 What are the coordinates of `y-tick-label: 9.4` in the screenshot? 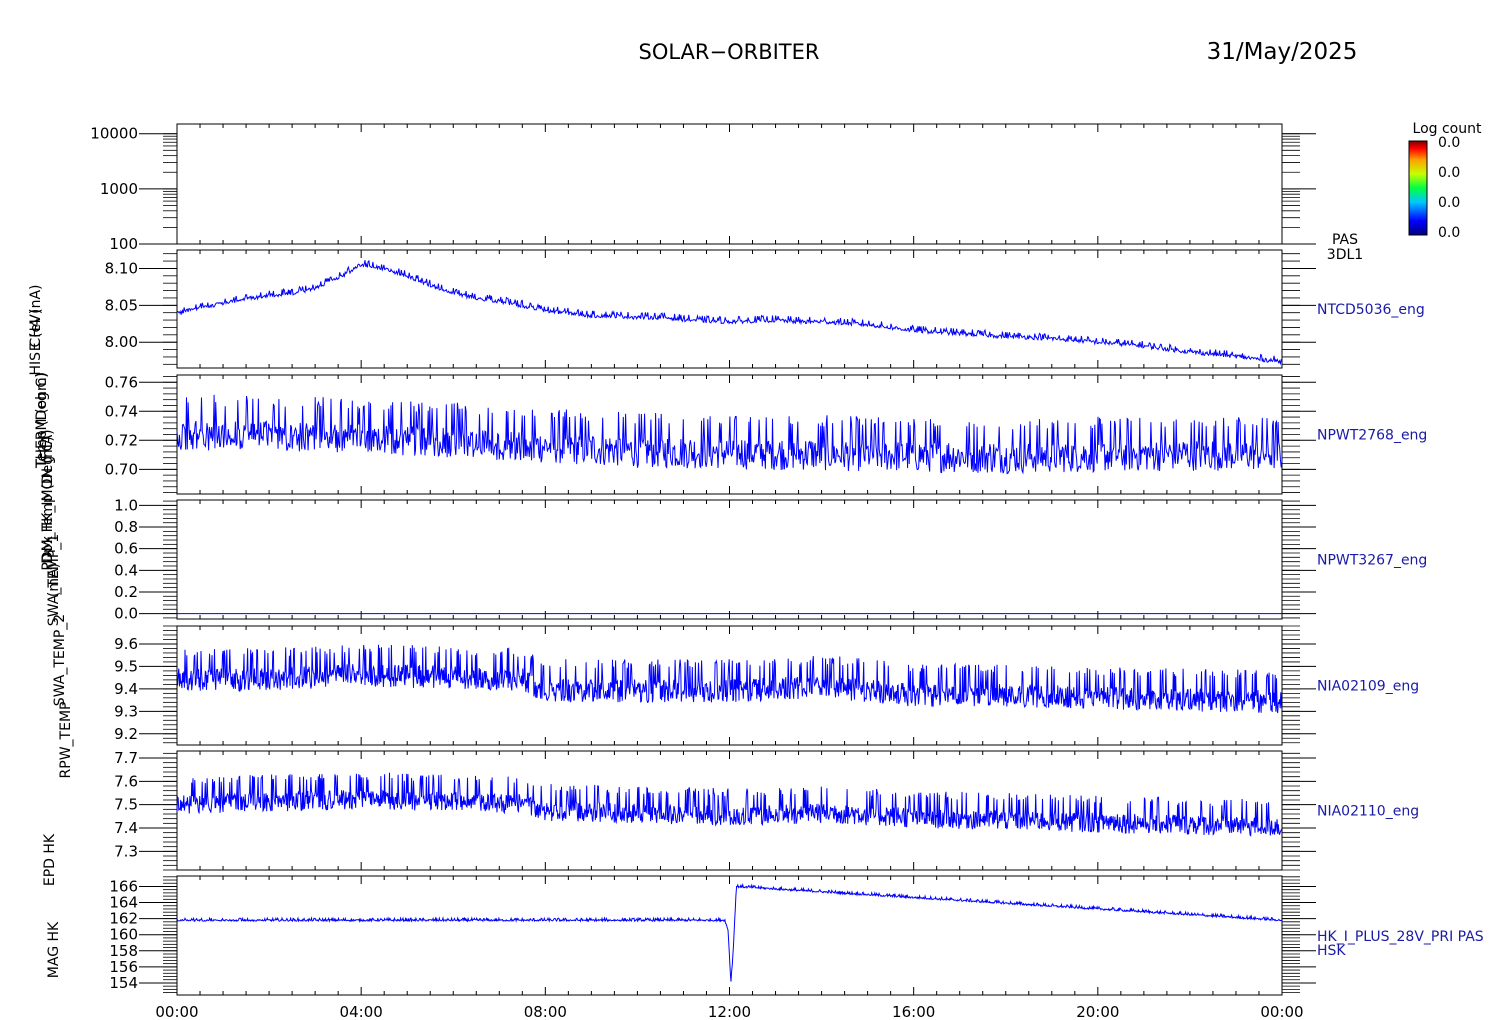 It's located at (126, 689).